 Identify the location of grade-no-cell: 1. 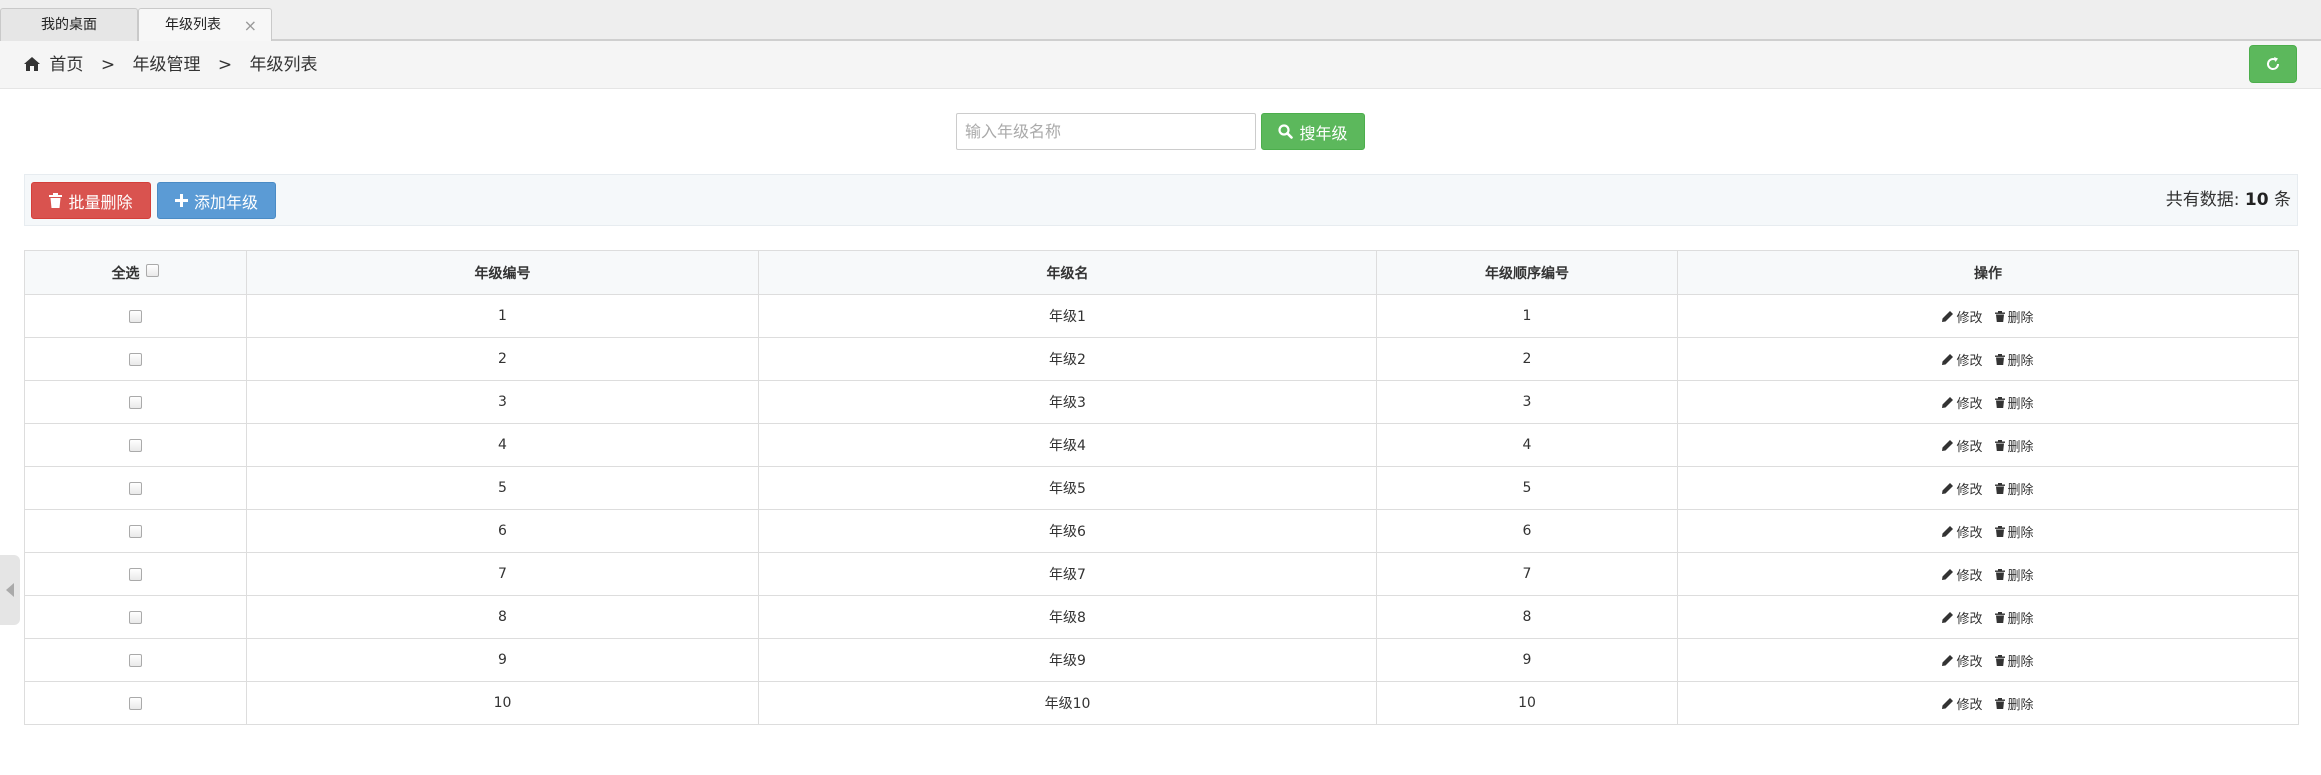
(502, 316).